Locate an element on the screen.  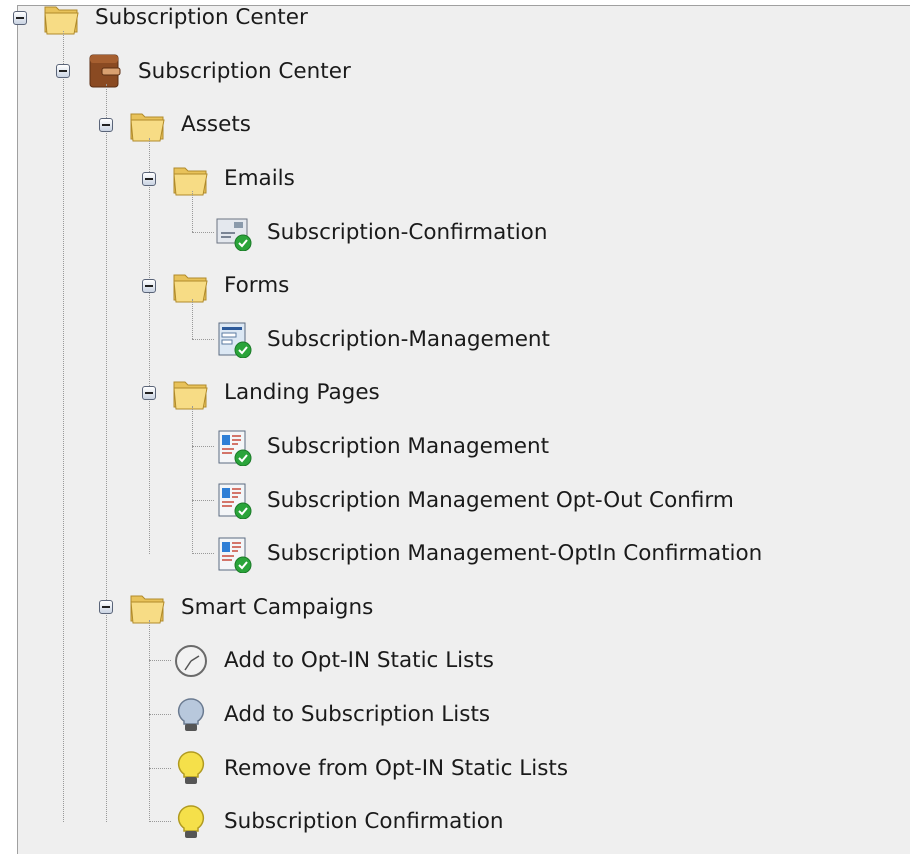
tree-item-label: Add to Opt-IN Static Lists is located at coordinates (359, 661).